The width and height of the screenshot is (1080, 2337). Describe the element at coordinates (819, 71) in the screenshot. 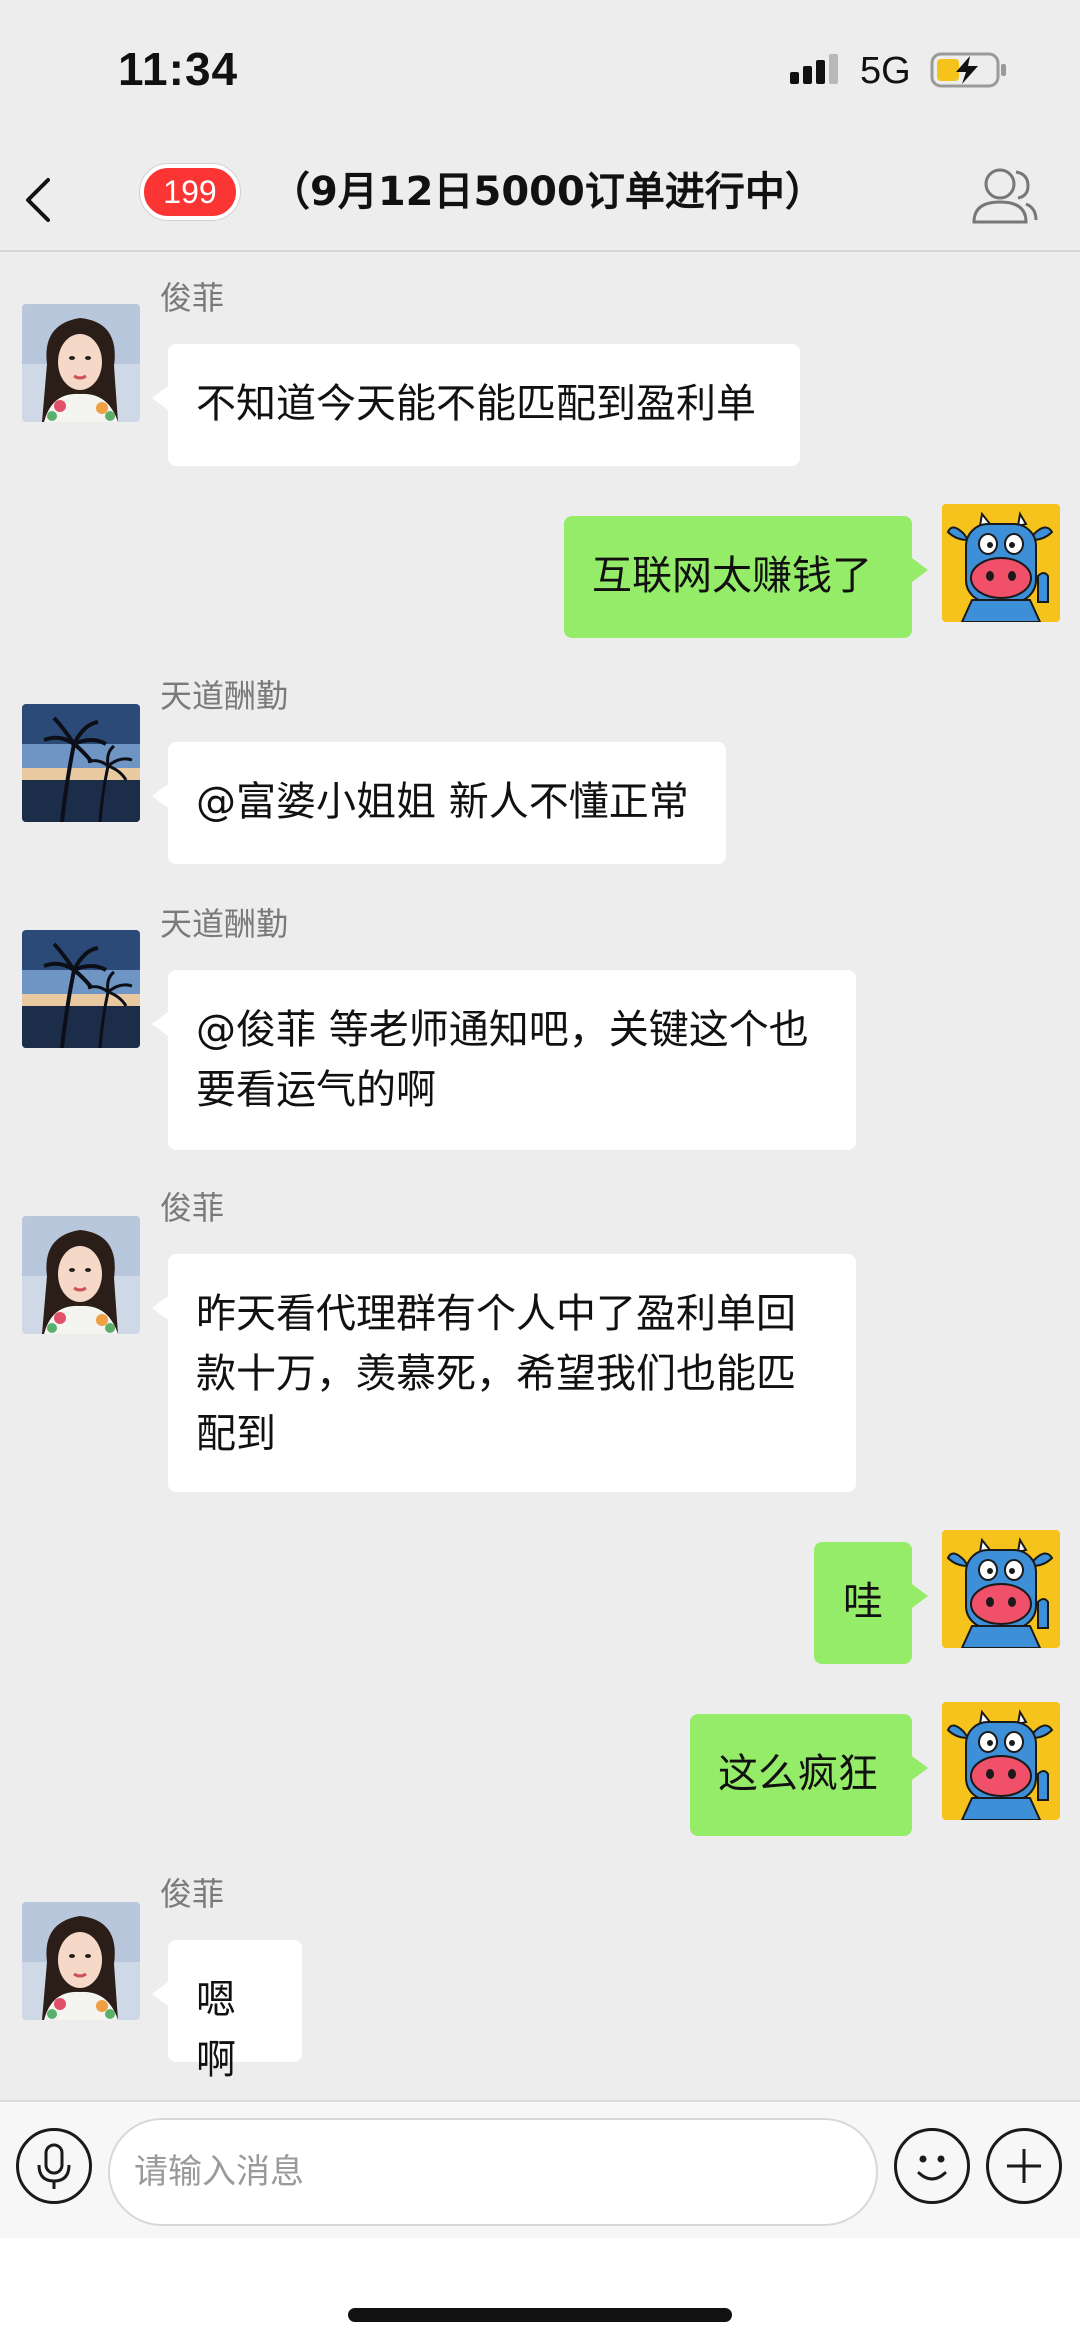

I see `cellular-signal-icon` at that location.